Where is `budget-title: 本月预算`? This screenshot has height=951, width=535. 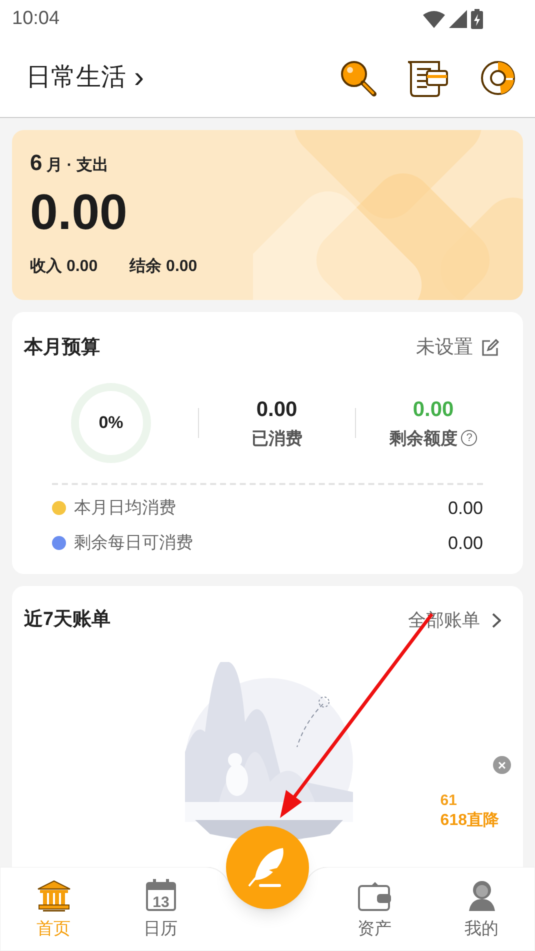
budget-title: 本月预算 is located at coordinates (62, 348).